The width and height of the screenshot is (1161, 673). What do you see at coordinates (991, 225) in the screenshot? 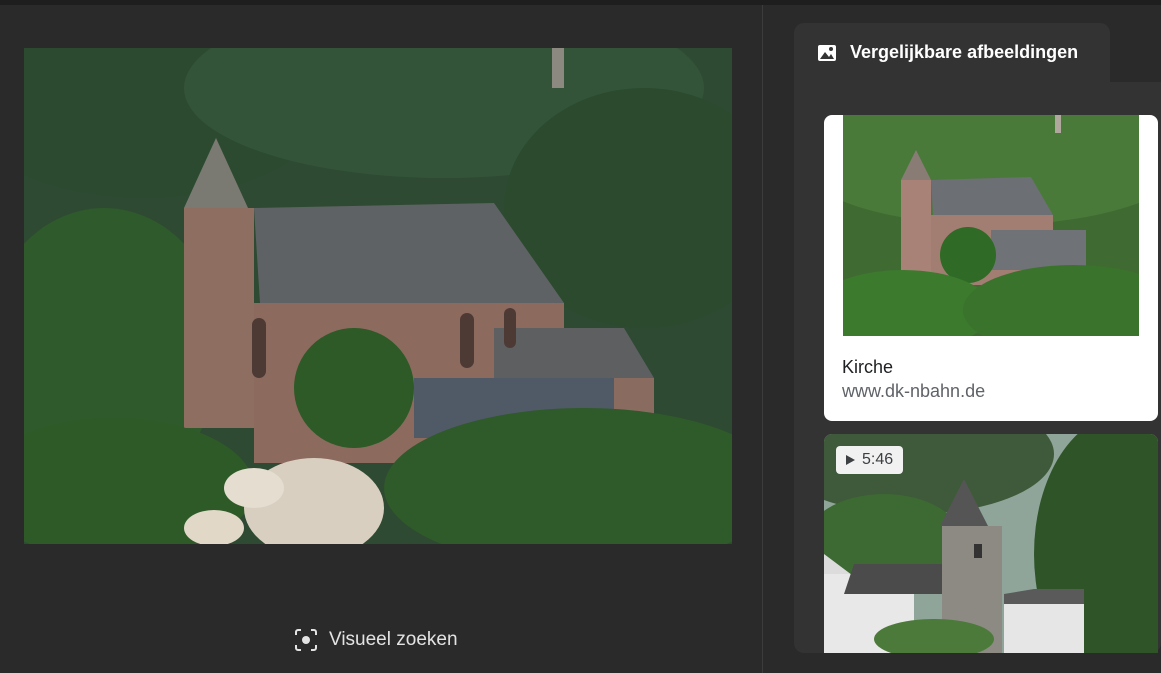
I see `result-thumbnail` at bounding box center [991, 225].